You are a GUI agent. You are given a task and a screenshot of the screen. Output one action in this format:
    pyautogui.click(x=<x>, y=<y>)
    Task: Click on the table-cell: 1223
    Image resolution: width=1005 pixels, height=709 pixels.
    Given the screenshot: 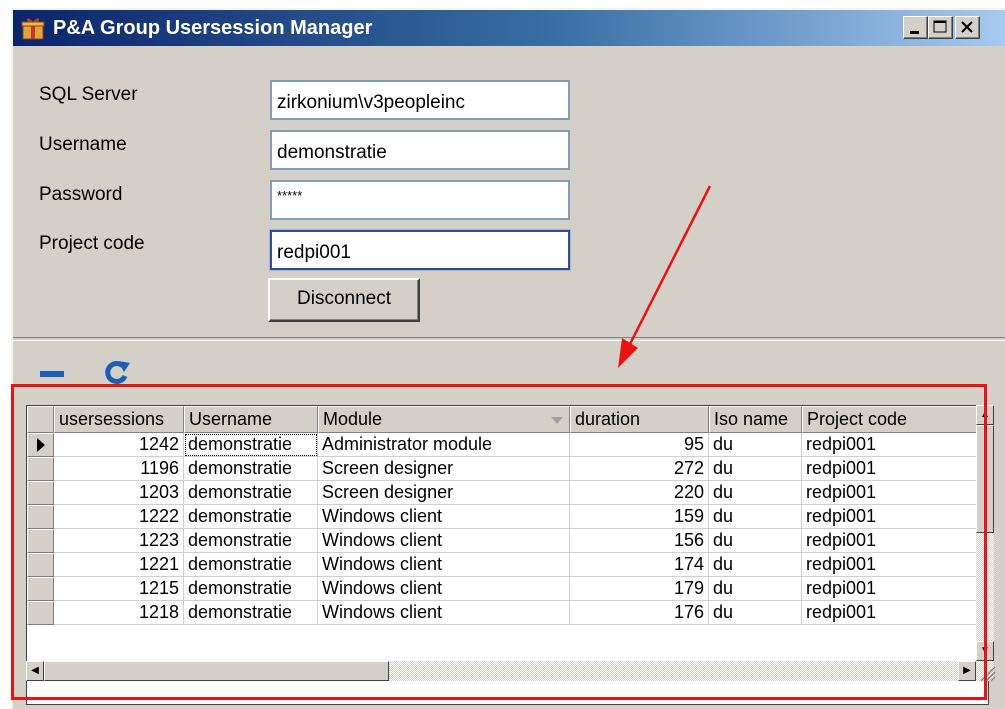 What is the action you would take?
    pyautogui.click(x=119, y=541)
    